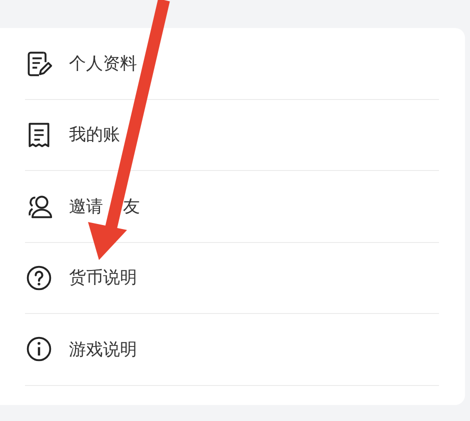 The width and height of the screenshot is (470, 421). Describe the element at coordinates (39, 278) in the screenshot. I see `question-icon` at that location.